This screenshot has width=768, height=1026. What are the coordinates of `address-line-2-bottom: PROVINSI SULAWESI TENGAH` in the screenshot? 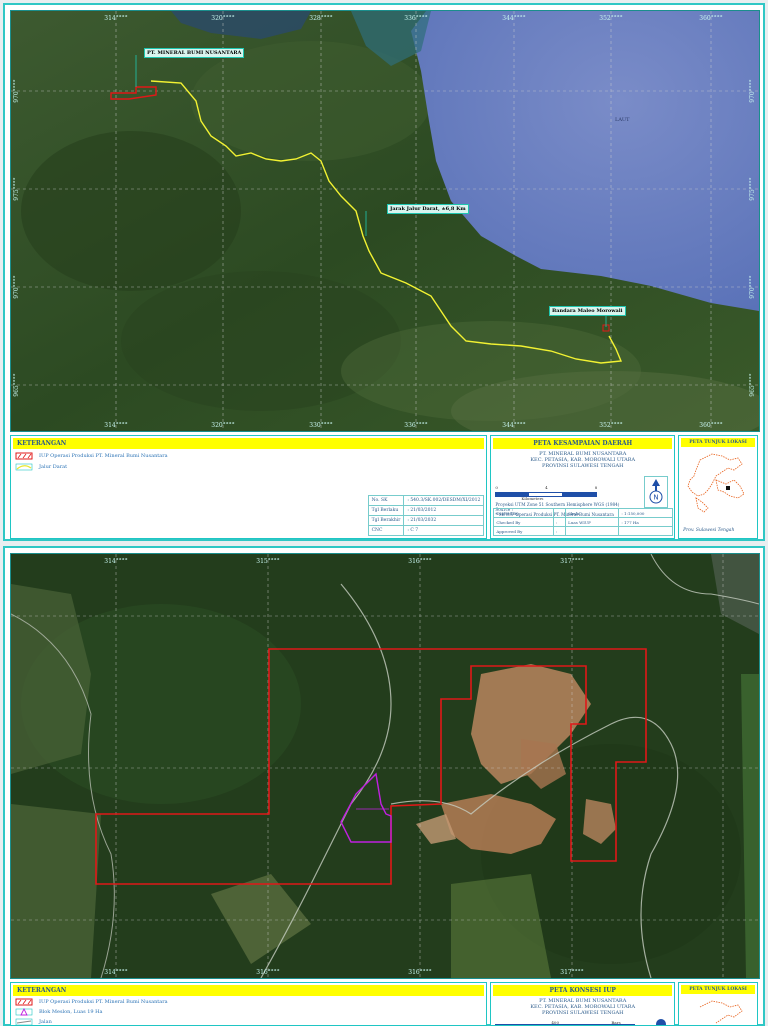 It's located at (582, 1013).